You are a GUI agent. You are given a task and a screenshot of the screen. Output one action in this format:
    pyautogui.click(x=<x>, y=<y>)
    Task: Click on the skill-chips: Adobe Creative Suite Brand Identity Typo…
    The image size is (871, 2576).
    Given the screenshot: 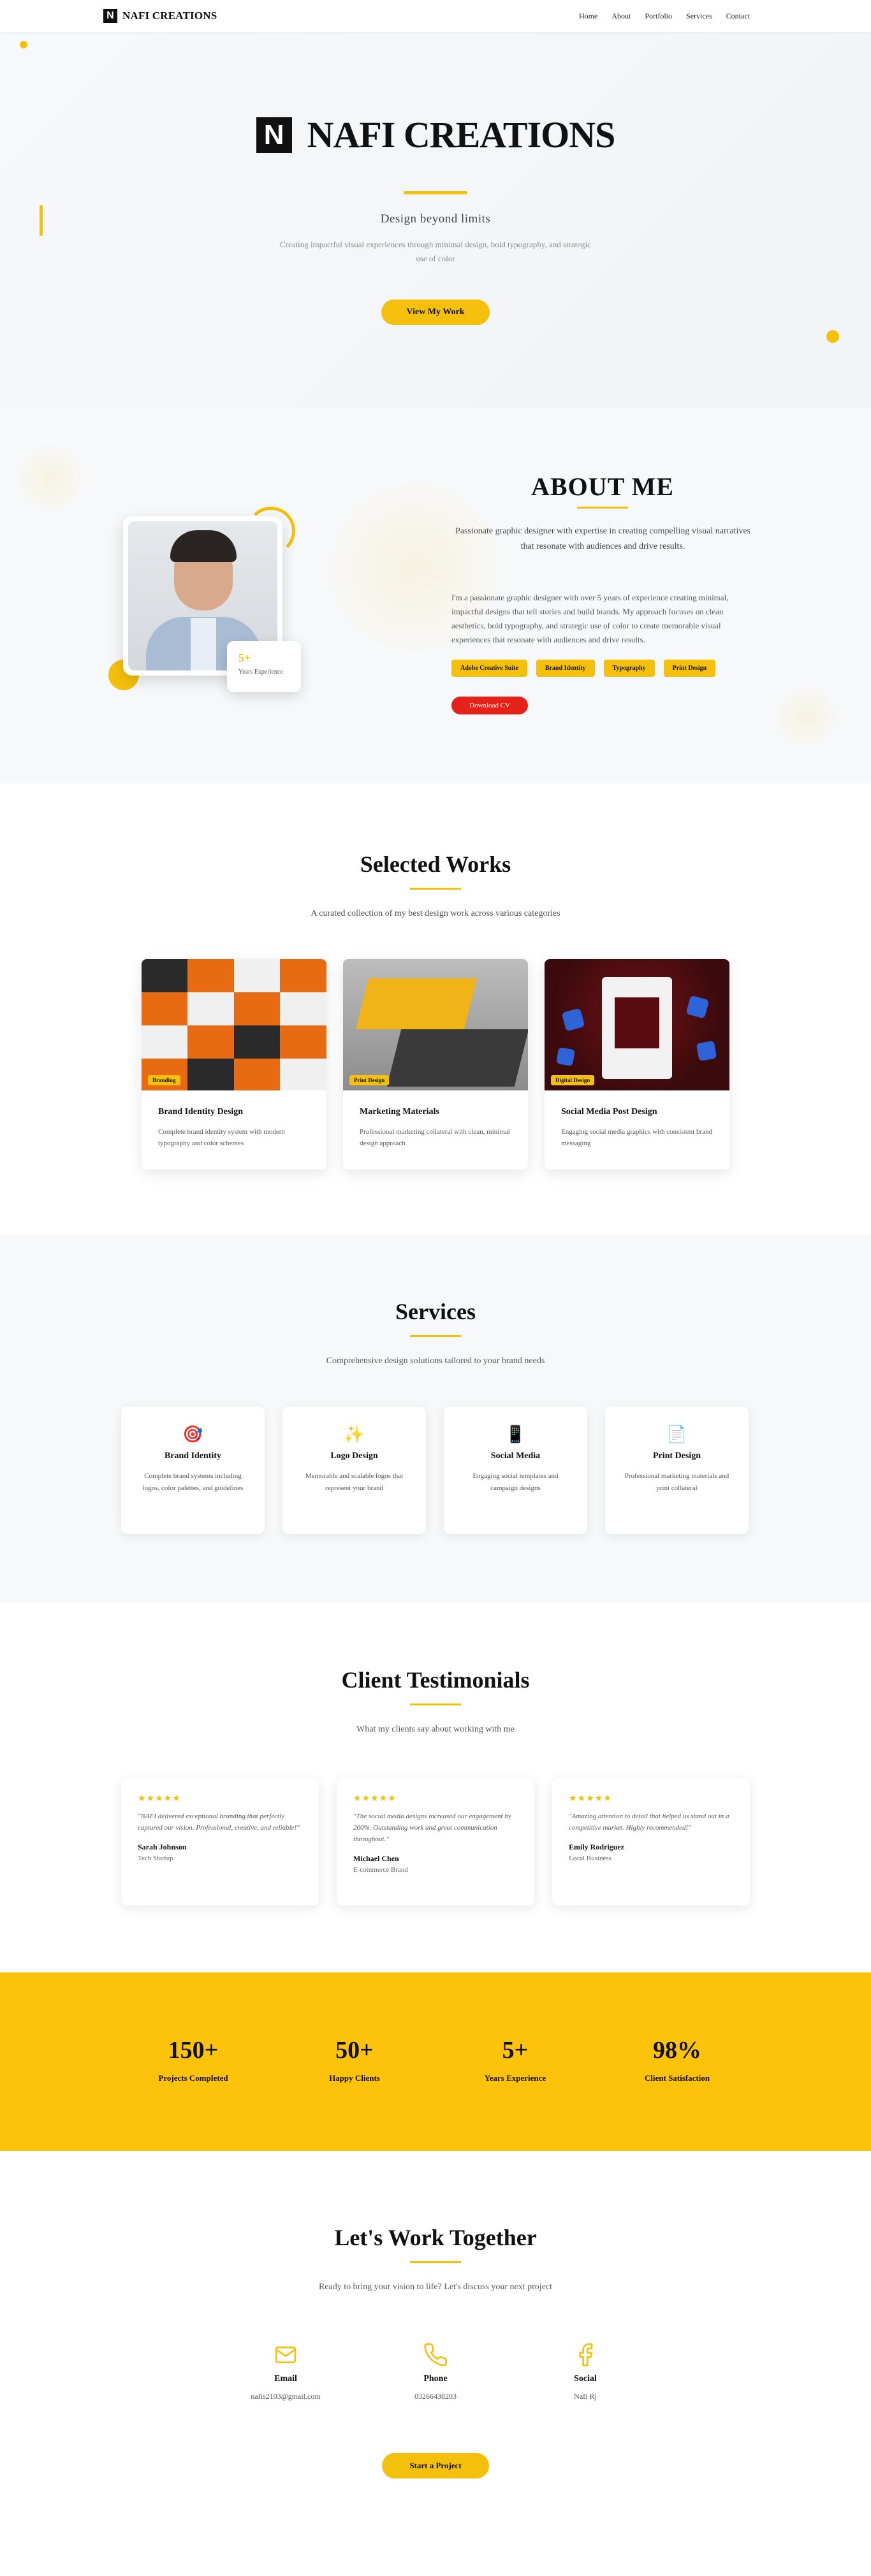 What is the action you would take?
    pyautogui.click(x=583, y=668)
    